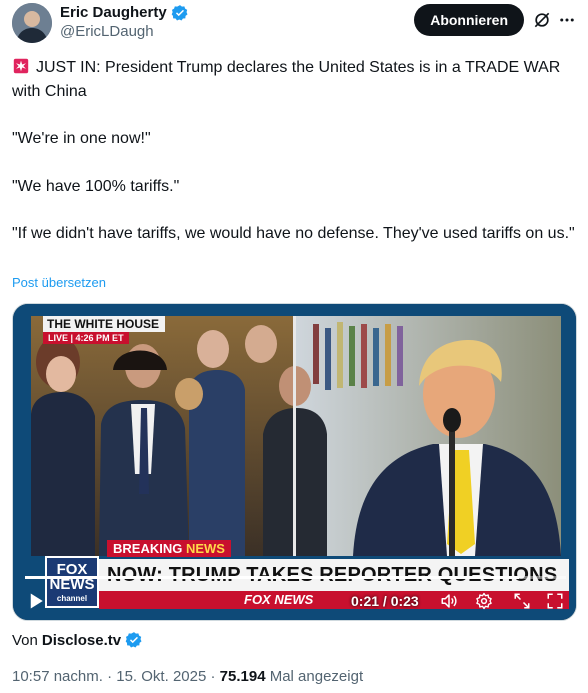 The image size is (588, 693). What do you see at coordinates (294, 596) in the screenshot?
I see `video-controls: 0:21 / 0:23` at bounding box center [294, 596].